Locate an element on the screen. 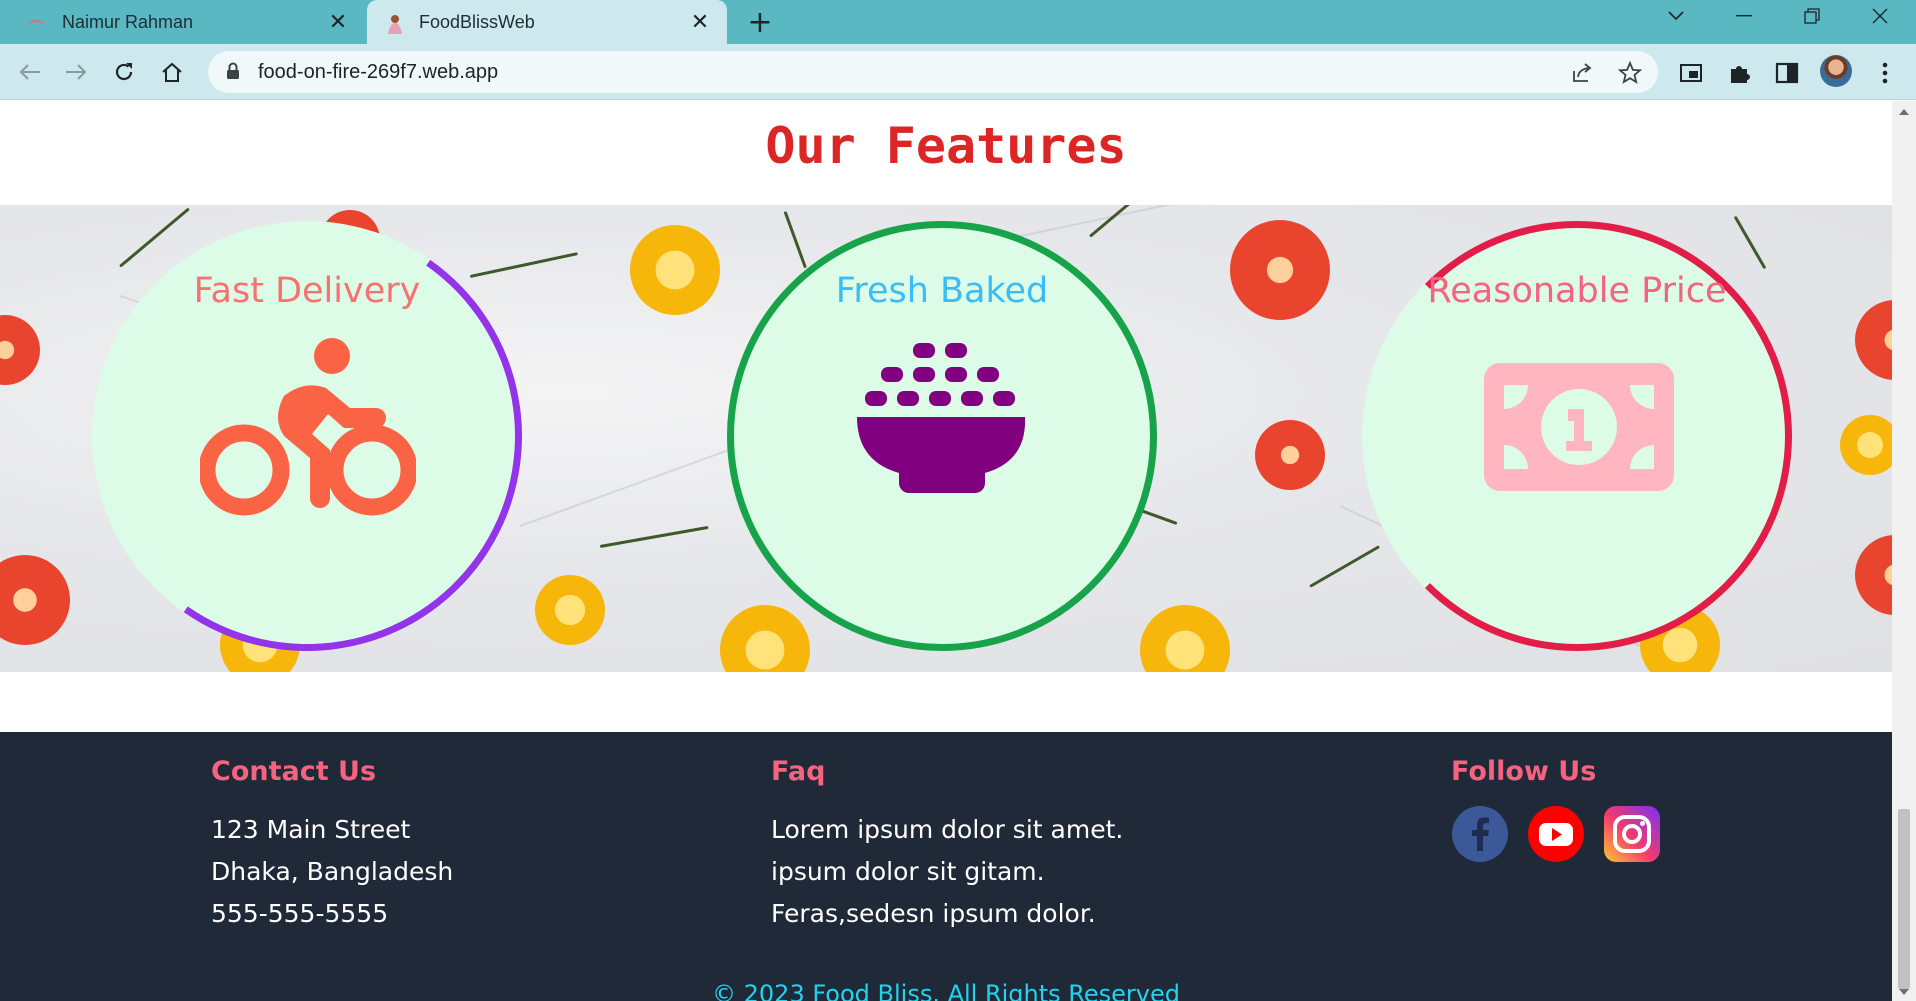 The height and width of the screenshot is (1001, 1916). follow-section: Follow Us is located at coordinates (1556, 809).